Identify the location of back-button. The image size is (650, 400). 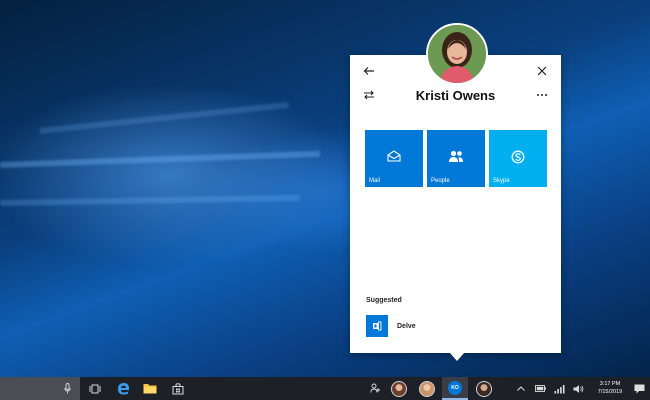
(369, 71).